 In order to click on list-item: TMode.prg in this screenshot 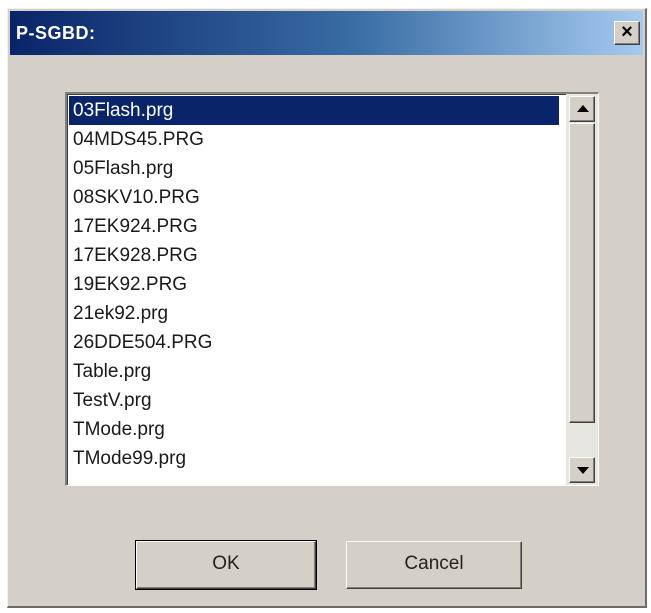, I will do `click(314, 429)`.